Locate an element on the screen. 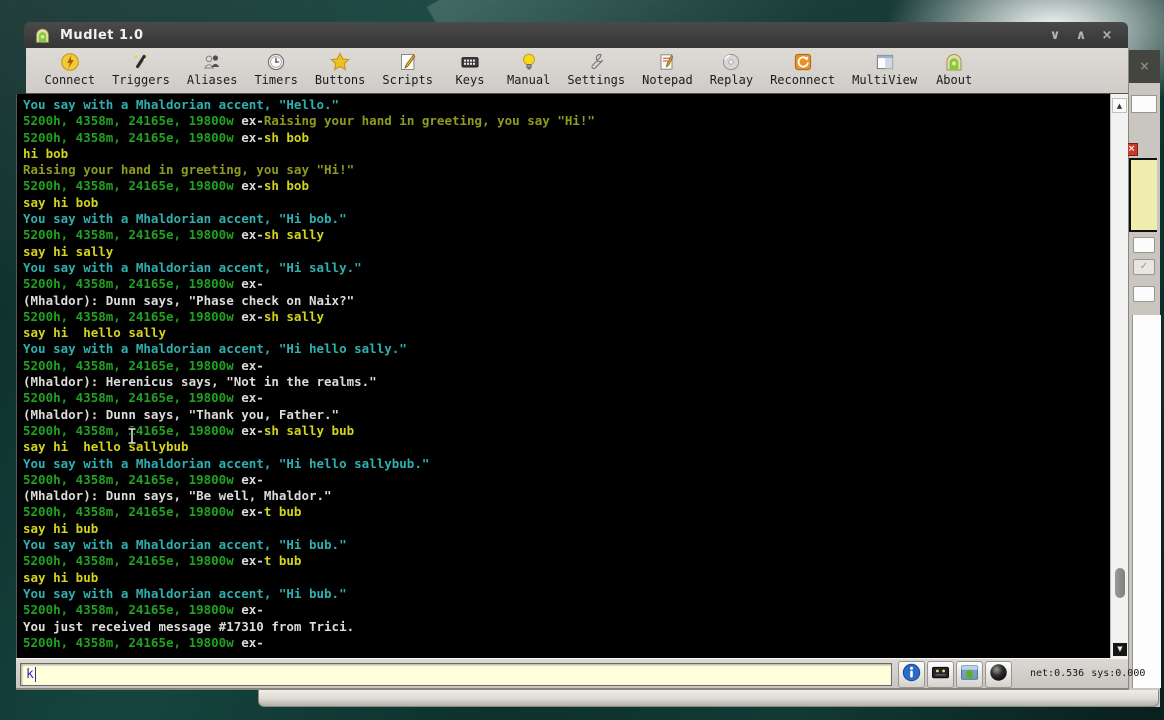 The width and height of the screenshot is (1164, 720). background-window-button is located at coordinates (1144, 294).